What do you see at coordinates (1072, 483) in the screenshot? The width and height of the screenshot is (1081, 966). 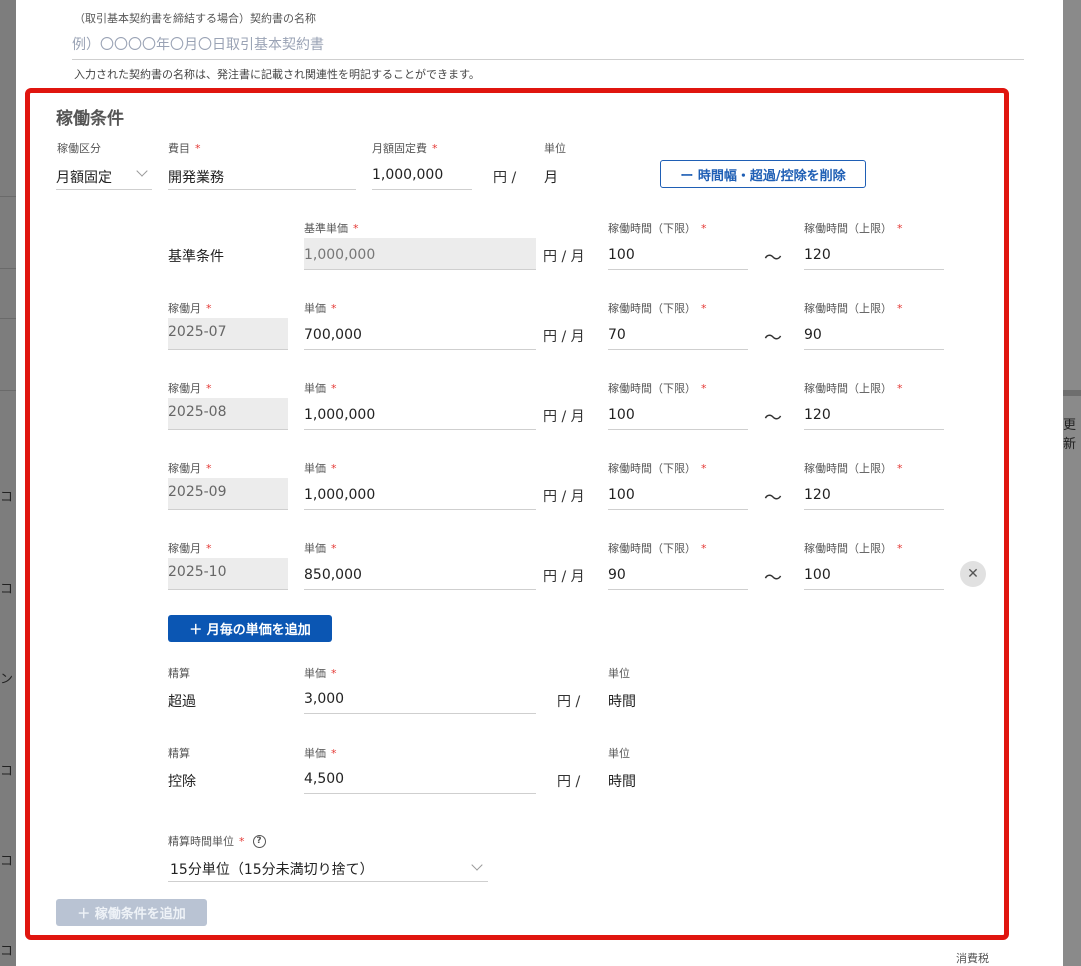 I see `background-page-right` at bounding box center [1072, 483].